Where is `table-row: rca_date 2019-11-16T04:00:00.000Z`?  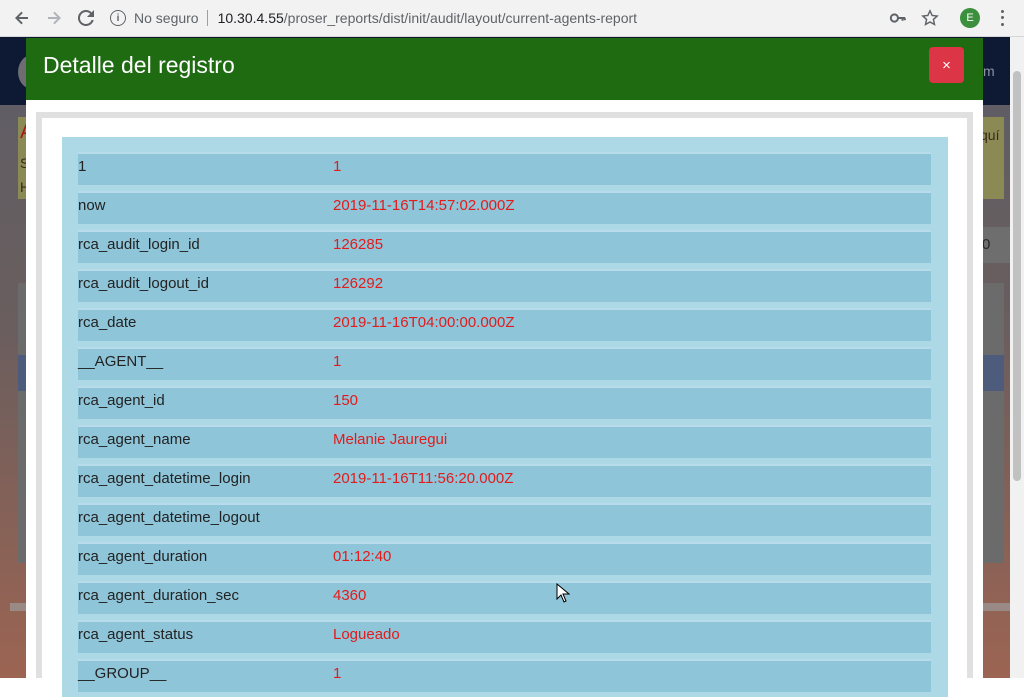 table-row: rca_date 2019-11-16T04:00:00.000Z is located at coordinates (504, 324).